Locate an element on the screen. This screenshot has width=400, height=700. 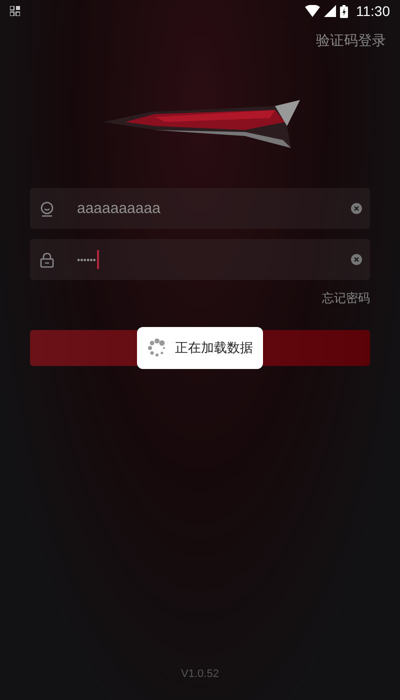
loading-message: 正在加载数据 is located at coordinates (214, 348).